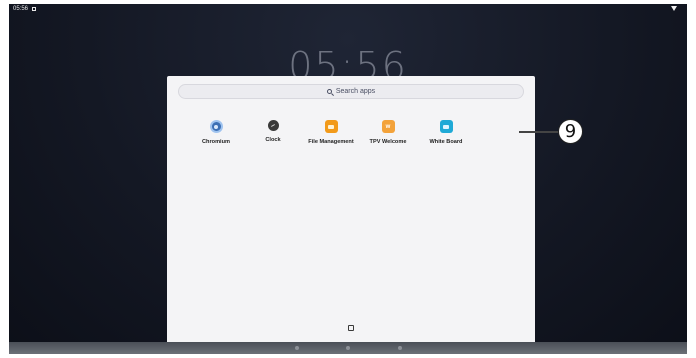 Image resolution: width=696 pixels, height=358 pixels. What do you see at coordinates (331, 126) in the screenshot?
I see `folder-icon` at bounding box center [331, 126].